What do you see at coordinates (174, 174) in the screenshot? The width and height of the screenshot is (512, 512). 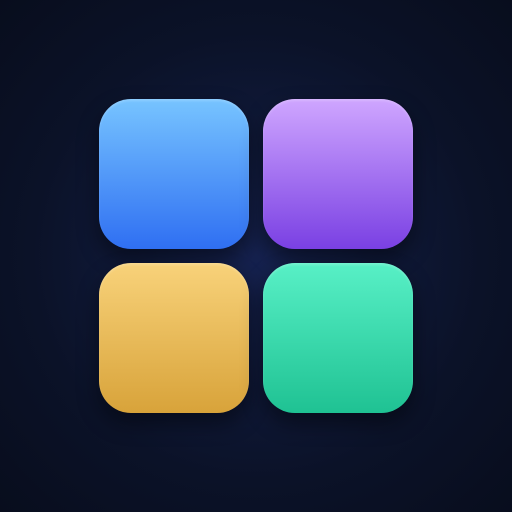 I see `blue-tile` at bounding box center [174, 174].